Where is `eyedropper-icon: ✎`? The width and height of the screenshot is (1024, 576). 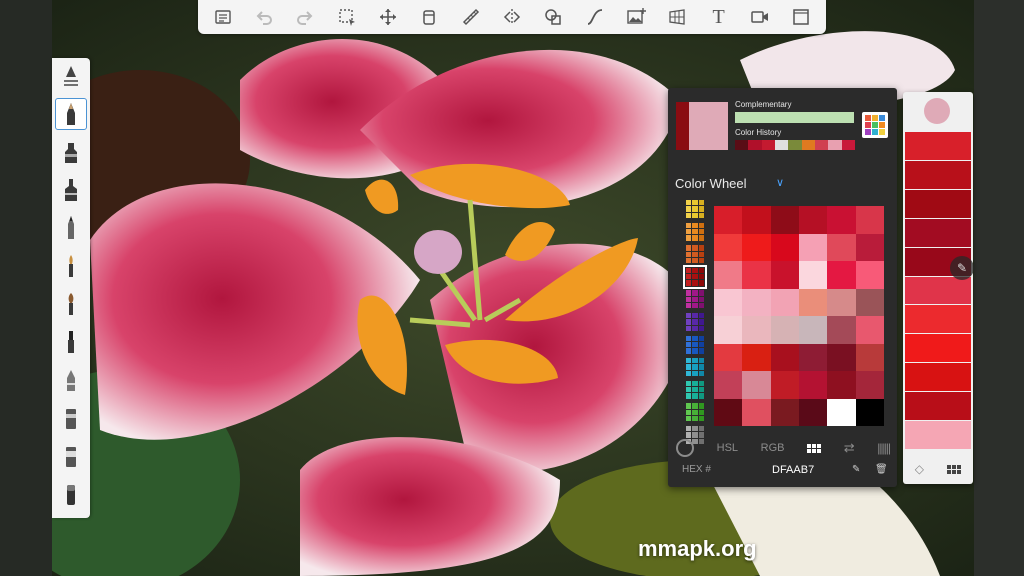
eyedropper-icon: ✎ is located at coordinates (856, 469).